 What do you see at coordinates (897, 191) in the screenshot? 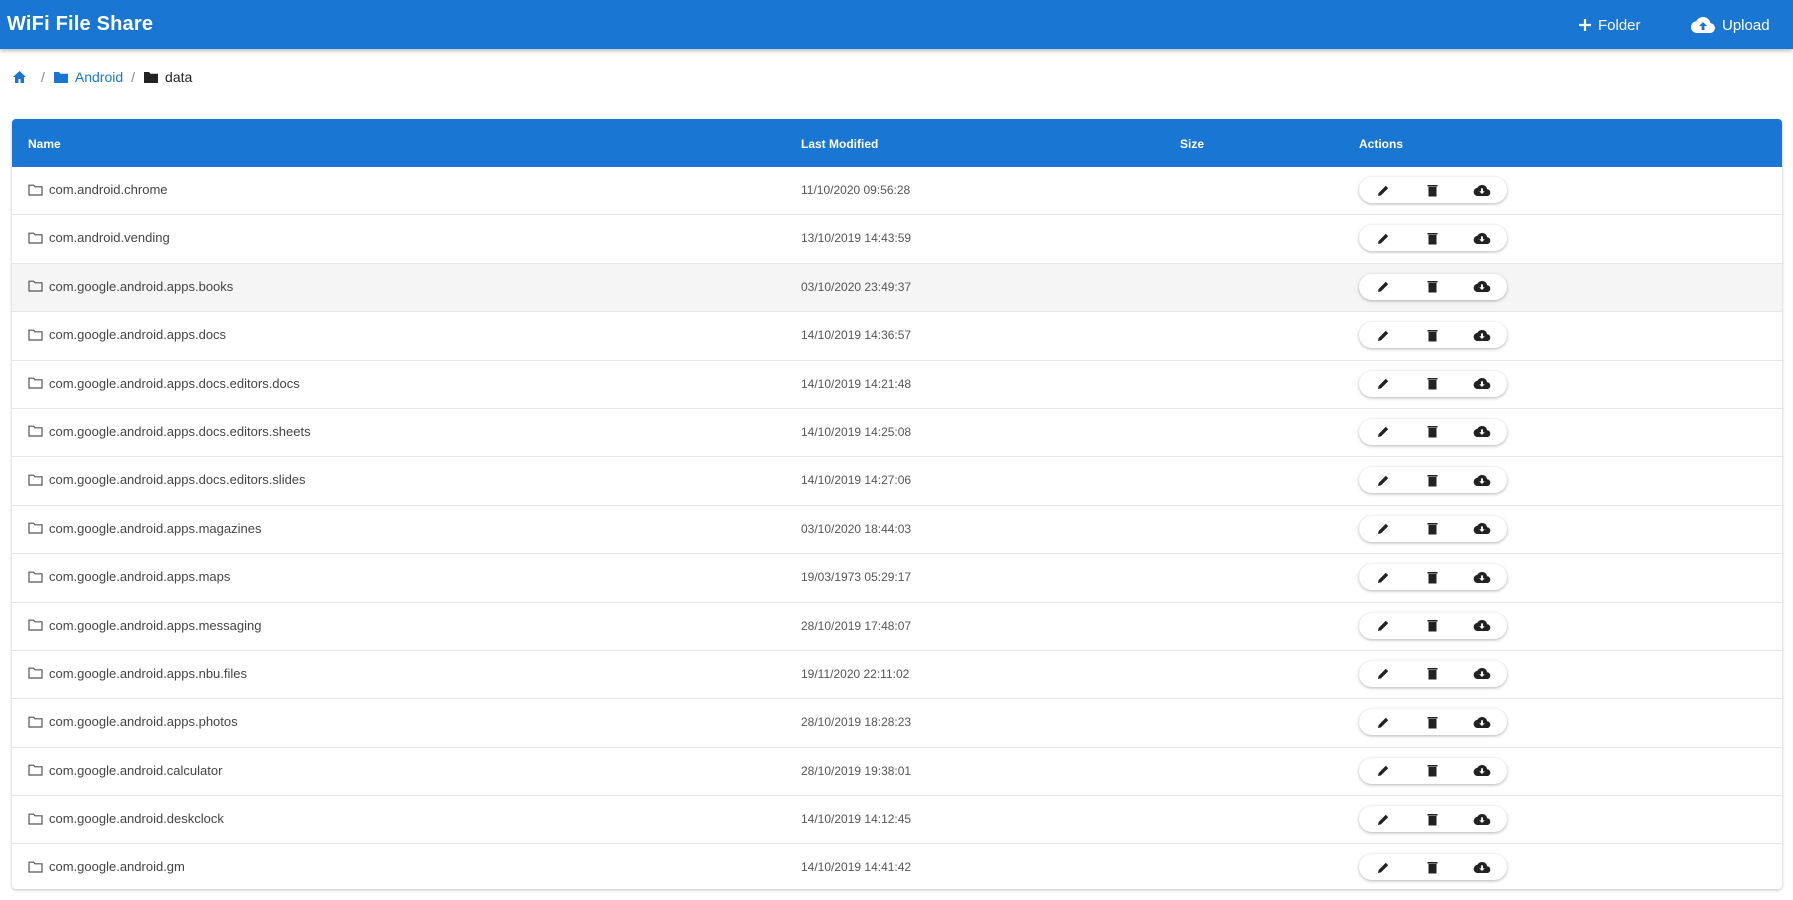
I see `table-row: com.android.chrome 11/10/2020 09:56:28` at bounding box center [897, 191].